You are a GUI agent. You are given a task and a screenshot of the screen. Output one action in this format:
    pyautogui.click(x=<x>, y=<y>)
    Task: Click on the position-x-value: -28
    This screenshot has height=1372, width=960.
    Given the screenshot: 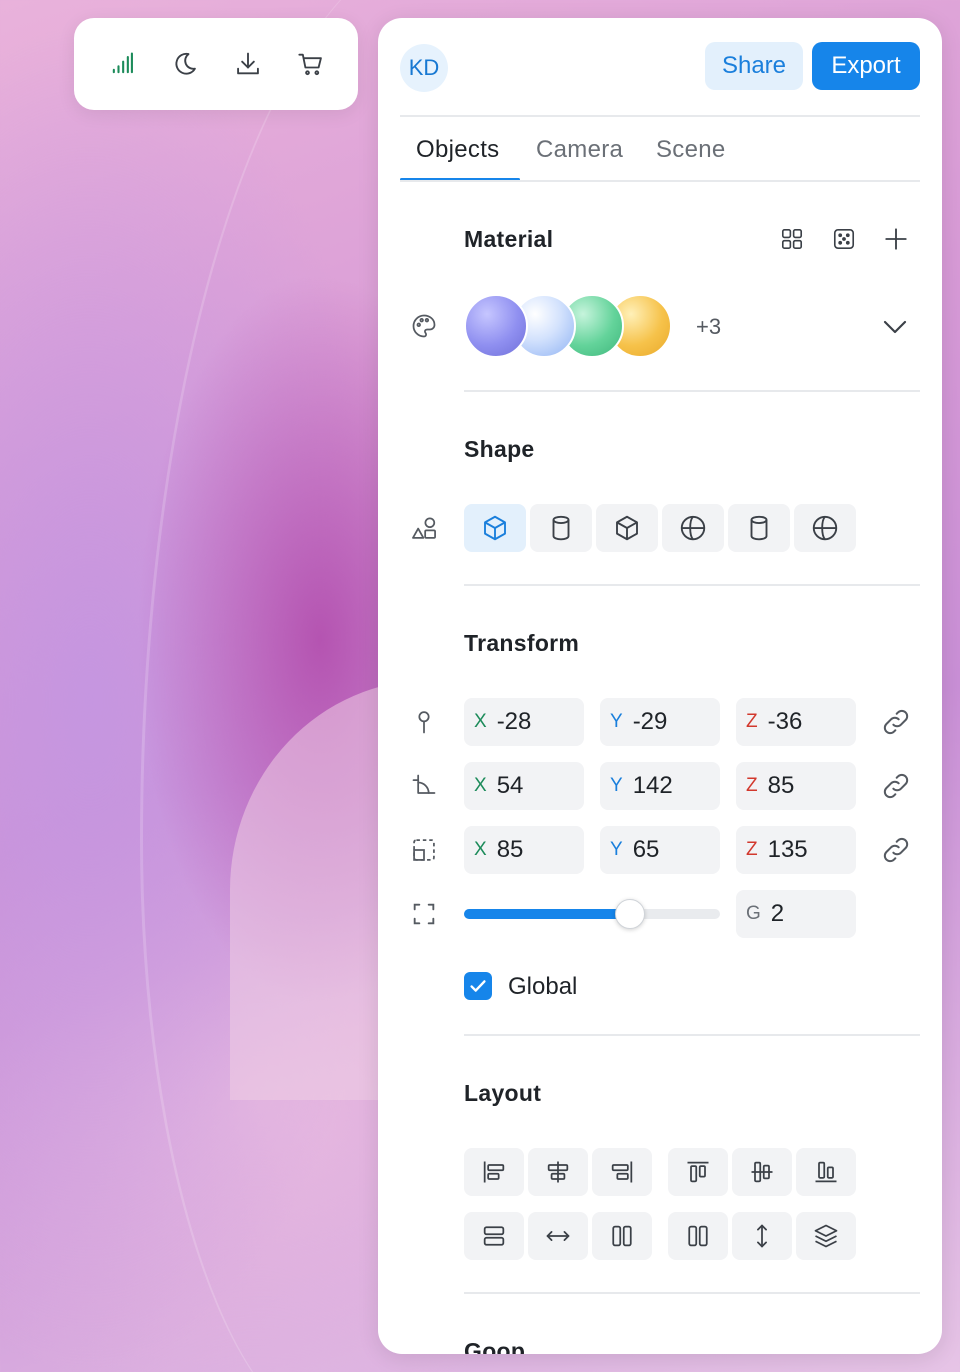 What is the action you would take?
    pyautogui.click(x=514, y=721)
    